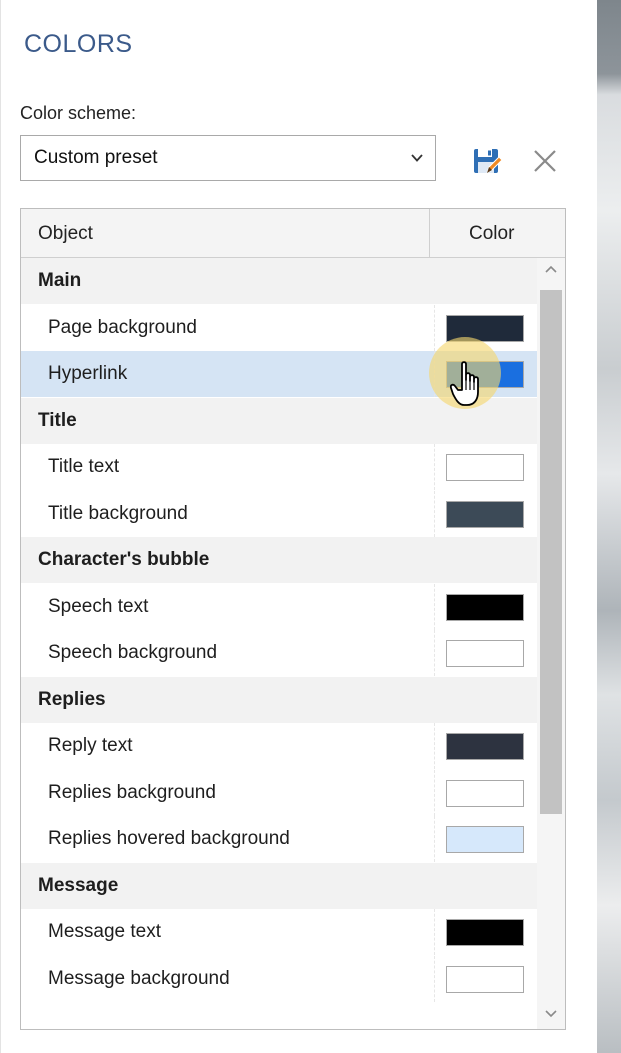  I want to click on group-label: Replies, so click(72, 699).